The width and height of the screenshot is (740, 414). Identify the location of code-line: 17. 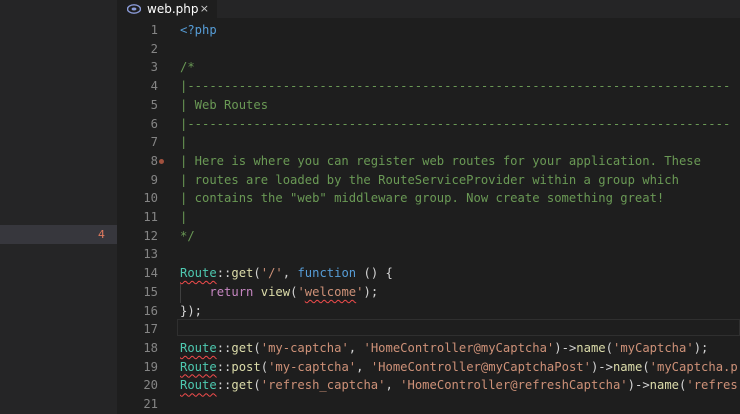
(428, 329).